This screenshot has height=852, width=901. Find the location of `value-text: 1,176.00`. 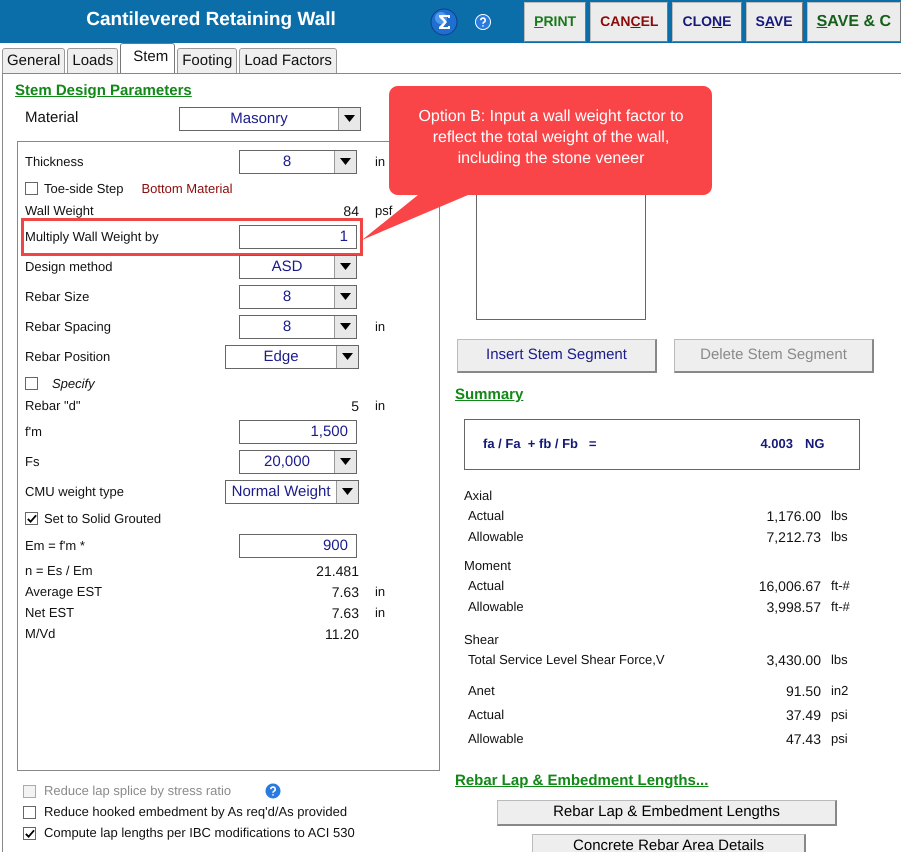

value-text: 1,176.00 is located at coordinates (793, 516).